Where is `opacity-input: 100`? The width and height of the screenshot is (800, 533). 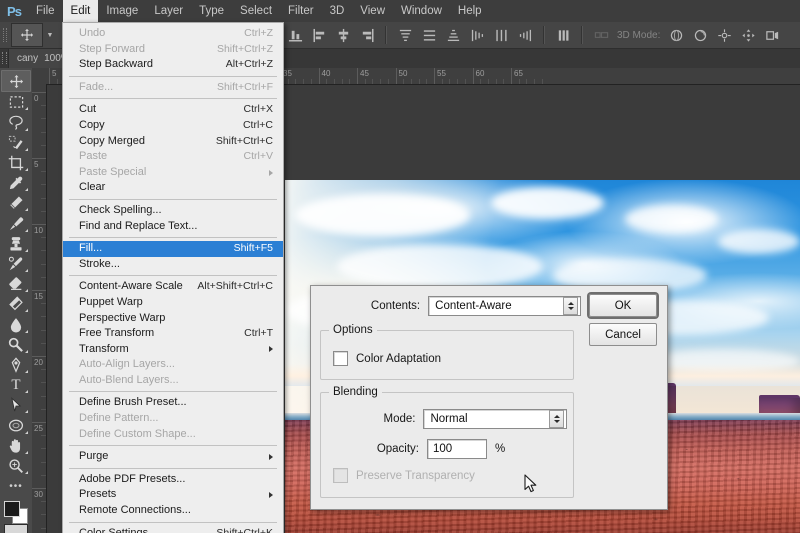
opacity-input: 100 is located at coordinates (457, 449).